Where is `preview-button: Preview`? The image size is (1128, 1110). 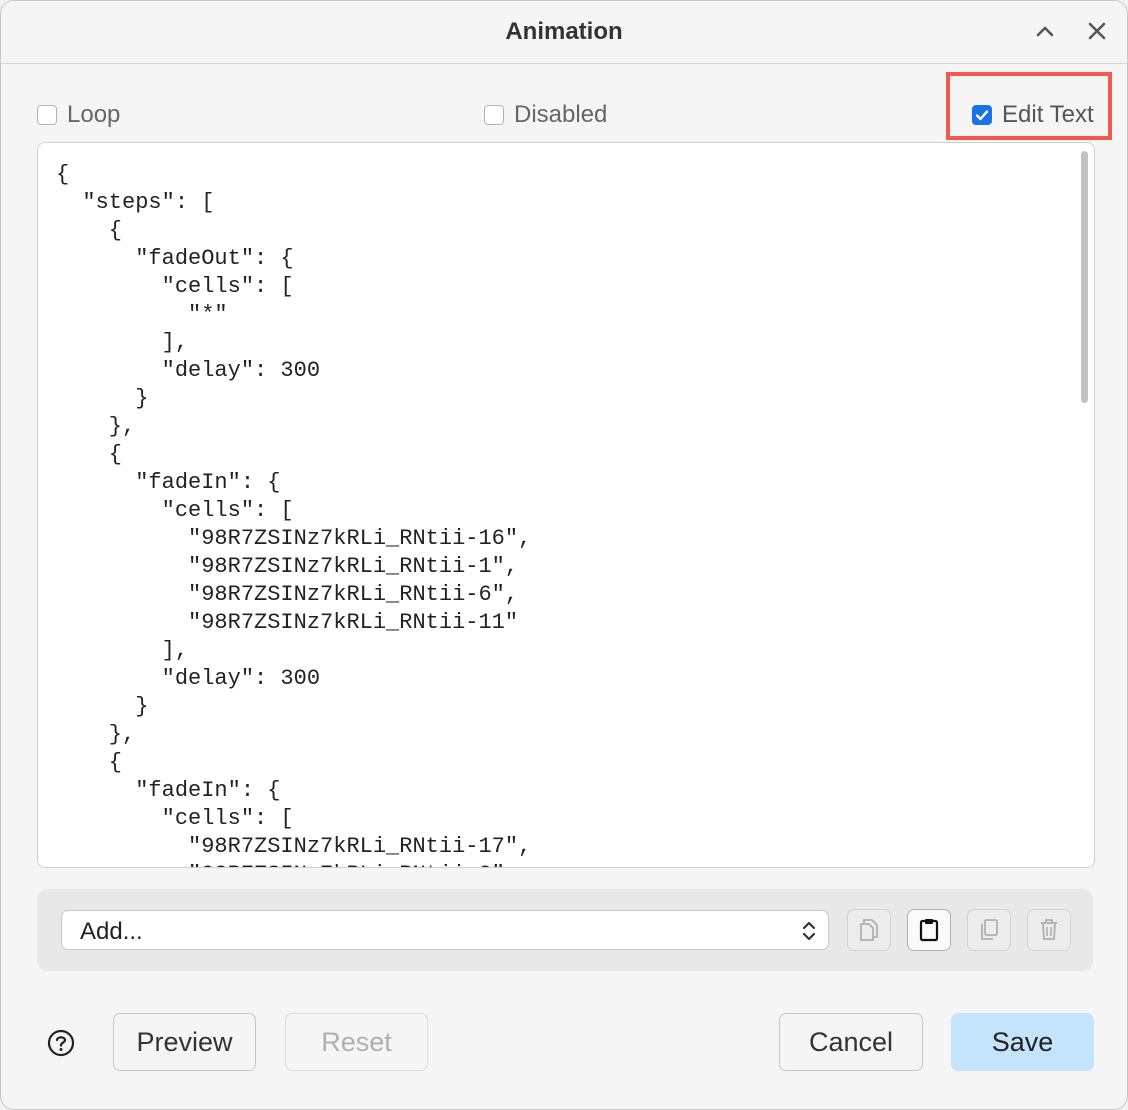 preview-button: Preview is located at coordinates (184, 1042).